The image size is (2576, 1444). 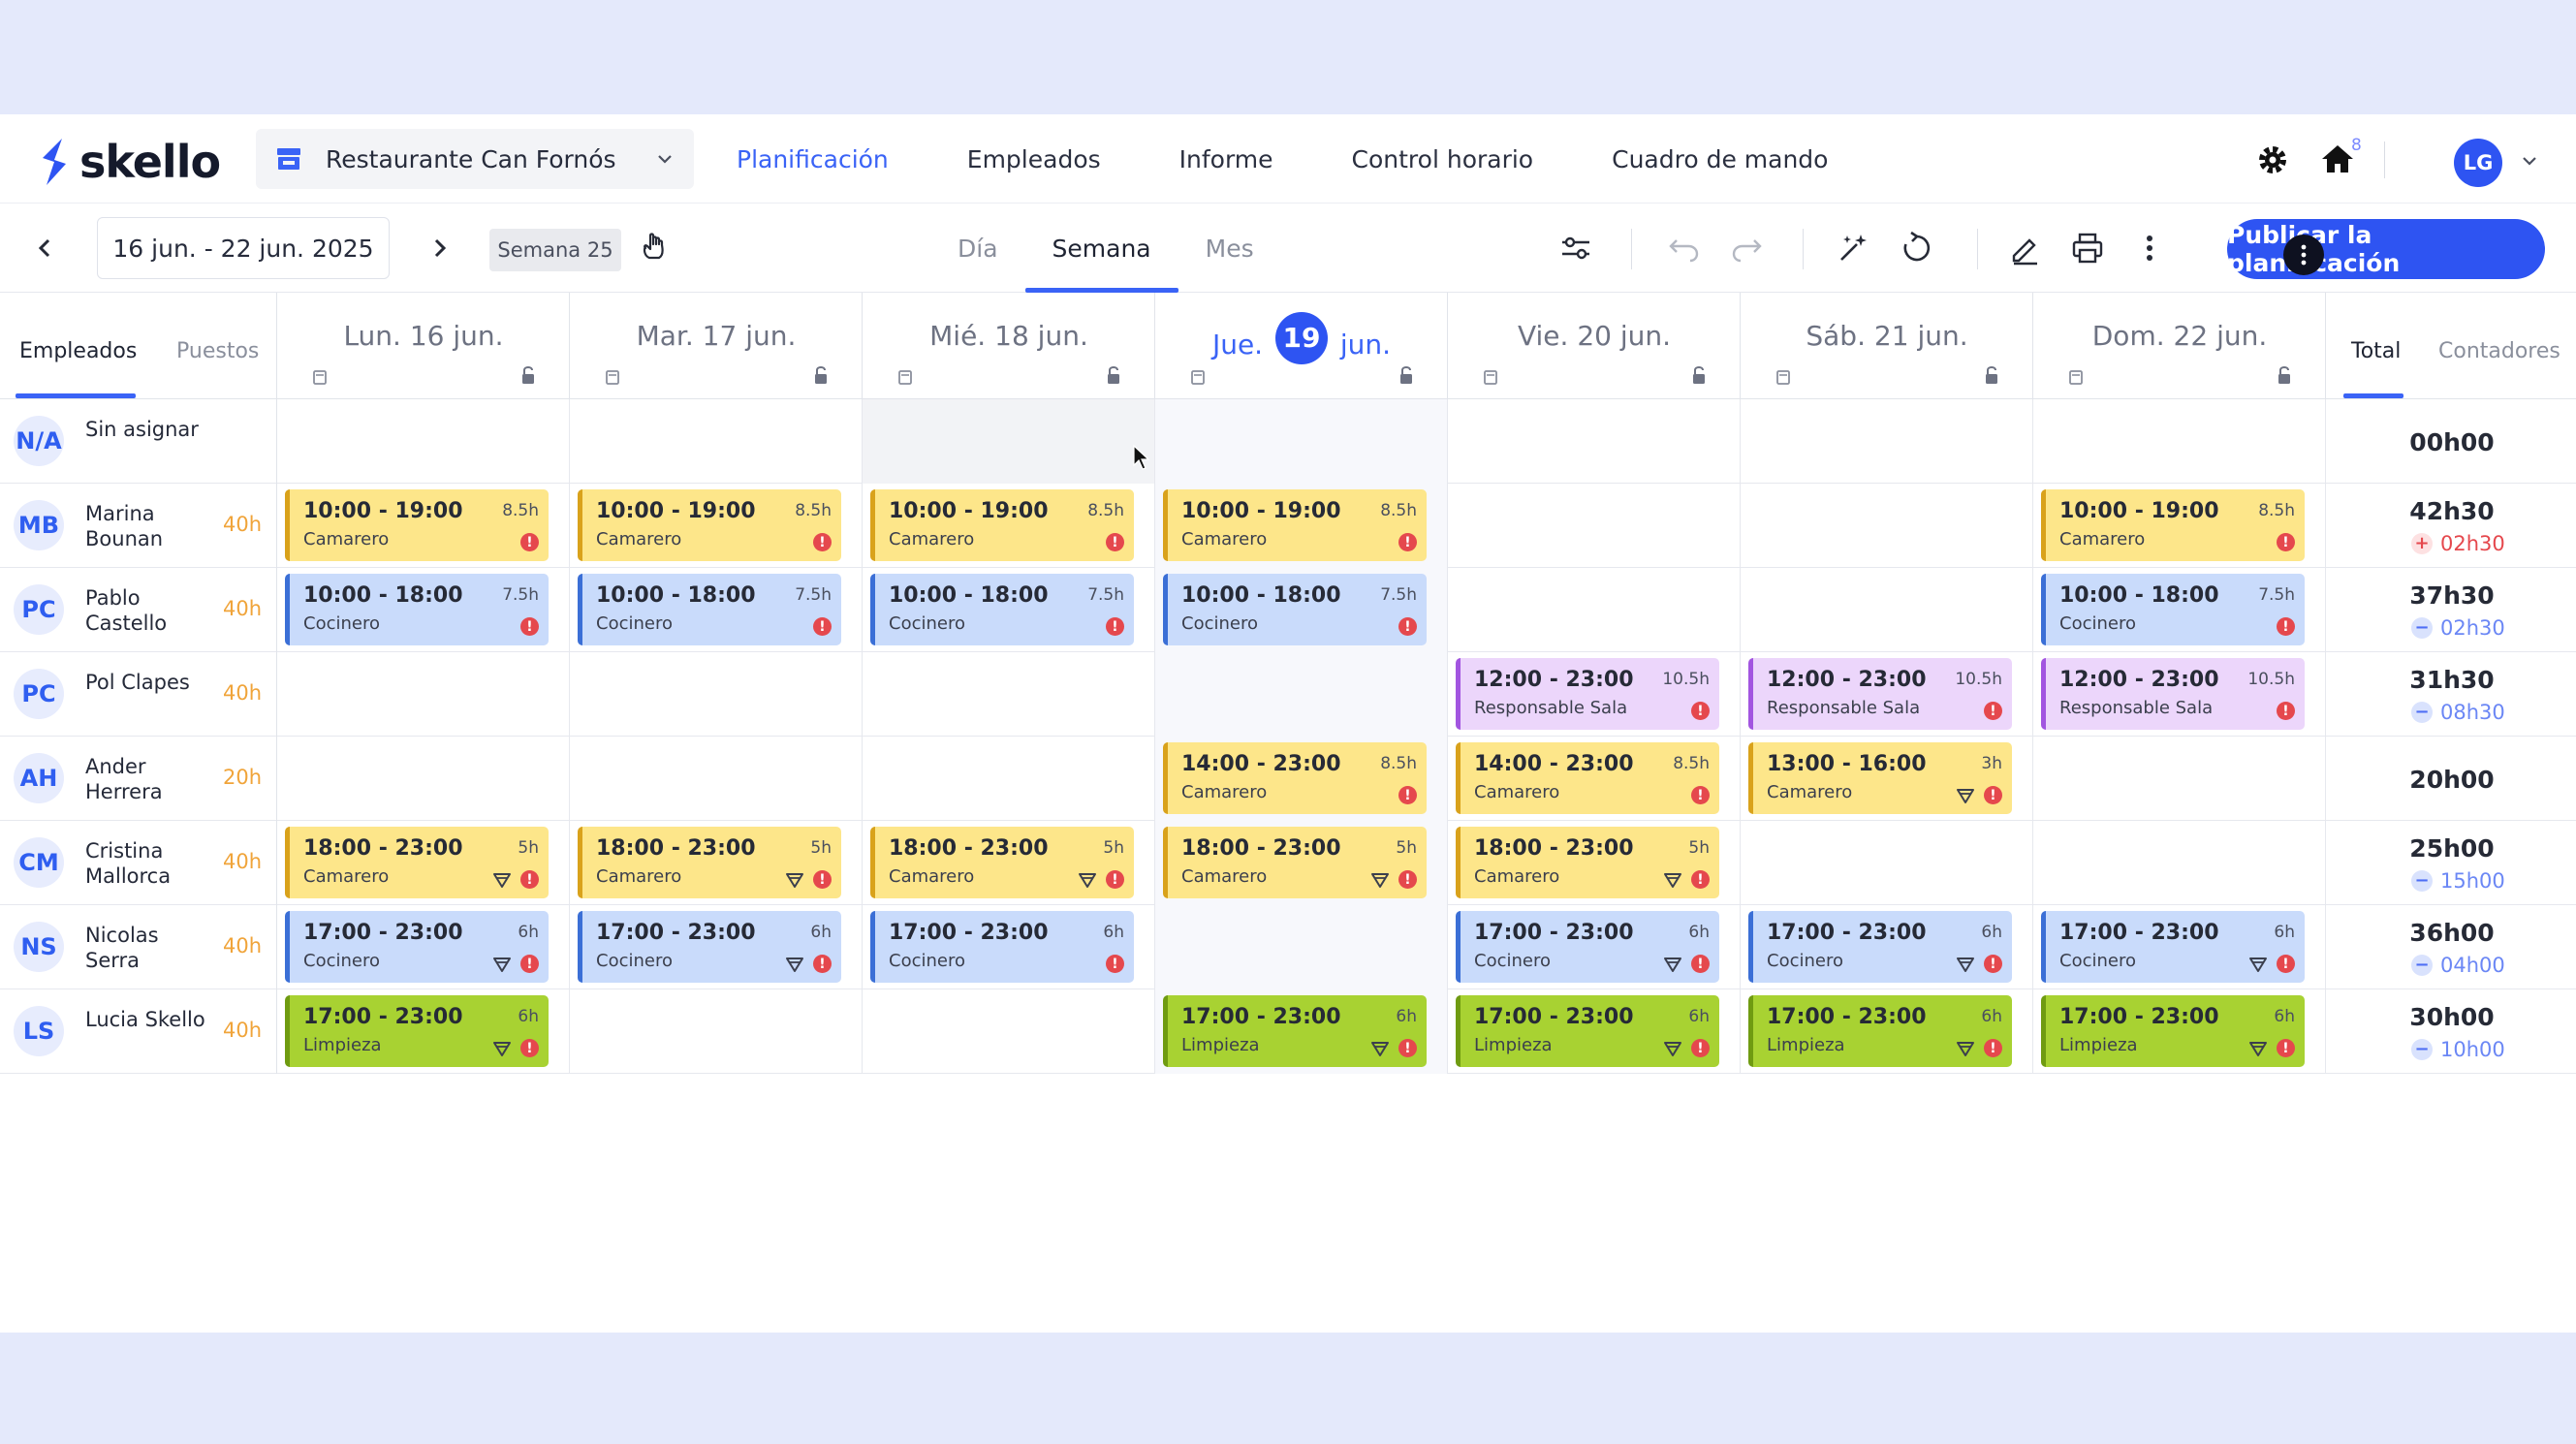 I want to click on edit-pencil-icon, so click(x=2025, y=248).